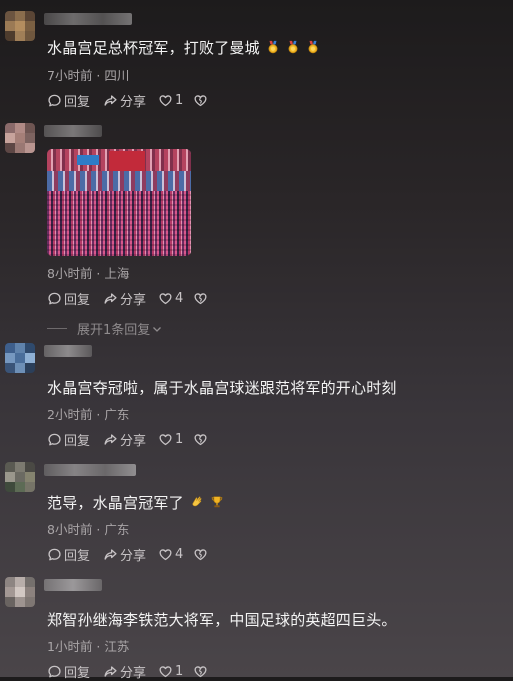 The image size is (513, 681). Describe the element at coordinates (119, 181) in the screenshot. I see `image-stands` at that location.